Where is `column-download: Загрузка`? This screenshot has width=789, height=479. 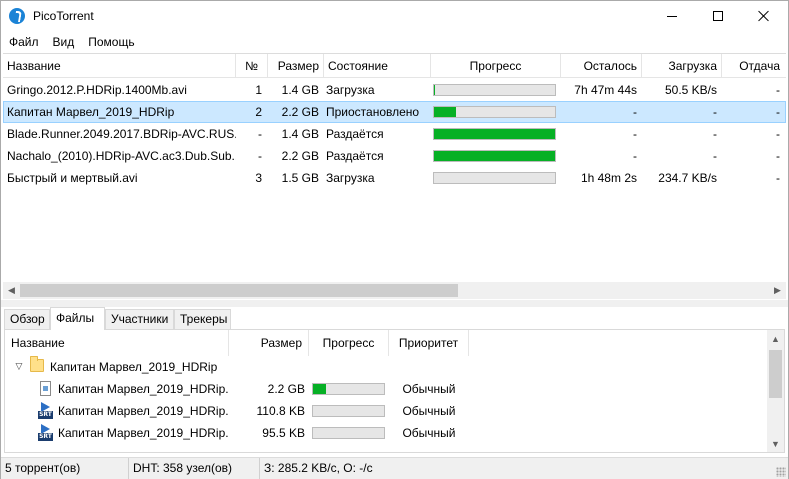
column-download: Загрузка is located at coordinates (682, 66).